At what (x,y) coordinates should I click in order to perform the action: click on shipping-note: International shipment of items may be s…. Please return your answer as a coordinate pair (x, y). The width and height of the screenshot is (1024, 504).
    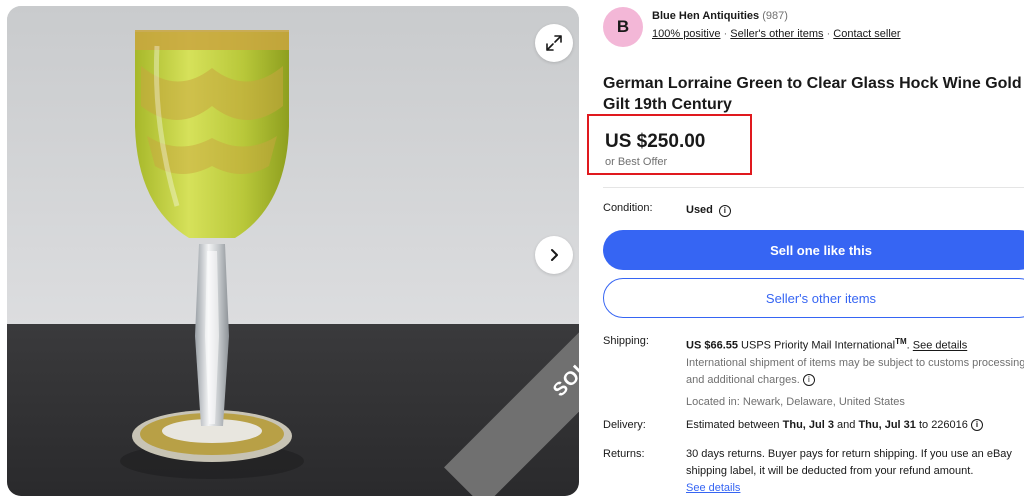
    Looking at the image, I should click on (855, 372).